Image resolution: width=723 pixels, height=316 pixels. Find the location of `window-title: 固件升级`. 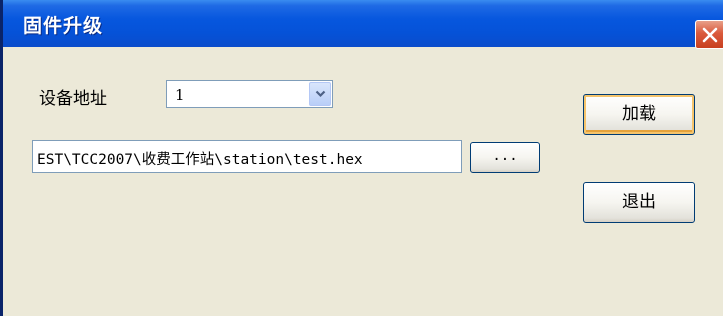

window-title: 固件升级 is located at coordinates (63, 26).